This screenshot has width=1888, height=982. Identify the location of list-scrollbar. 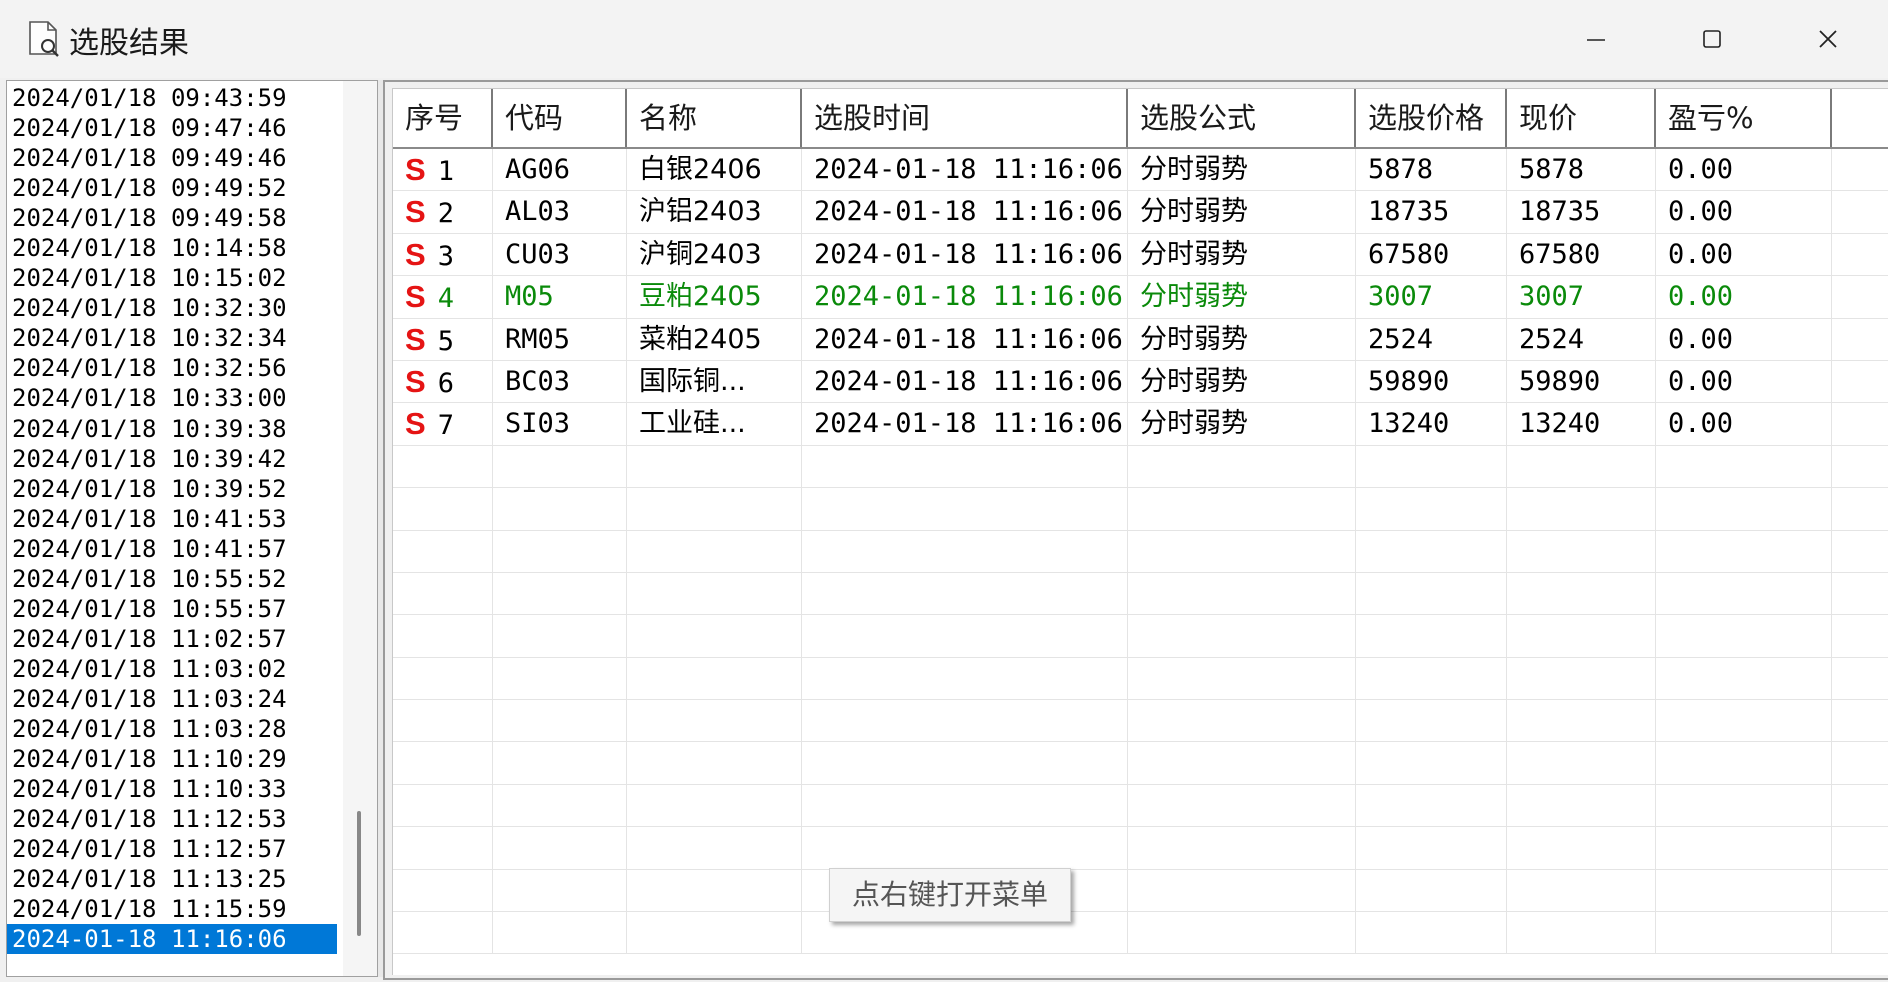
(360, 528).